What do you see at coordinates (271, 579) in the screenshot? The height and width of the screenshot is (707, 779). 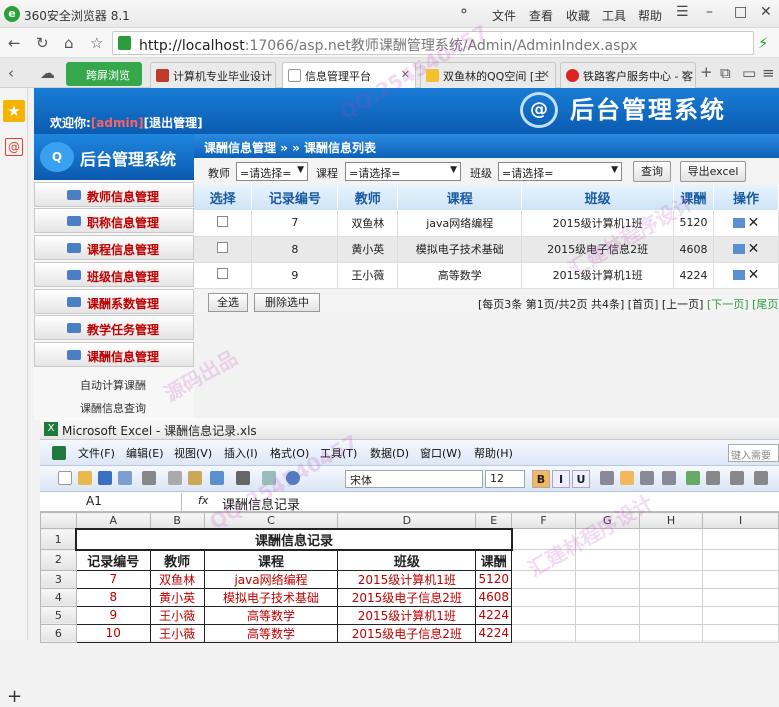 I see `sheet-cell: java网络编程` at bounding box center [271, 579].